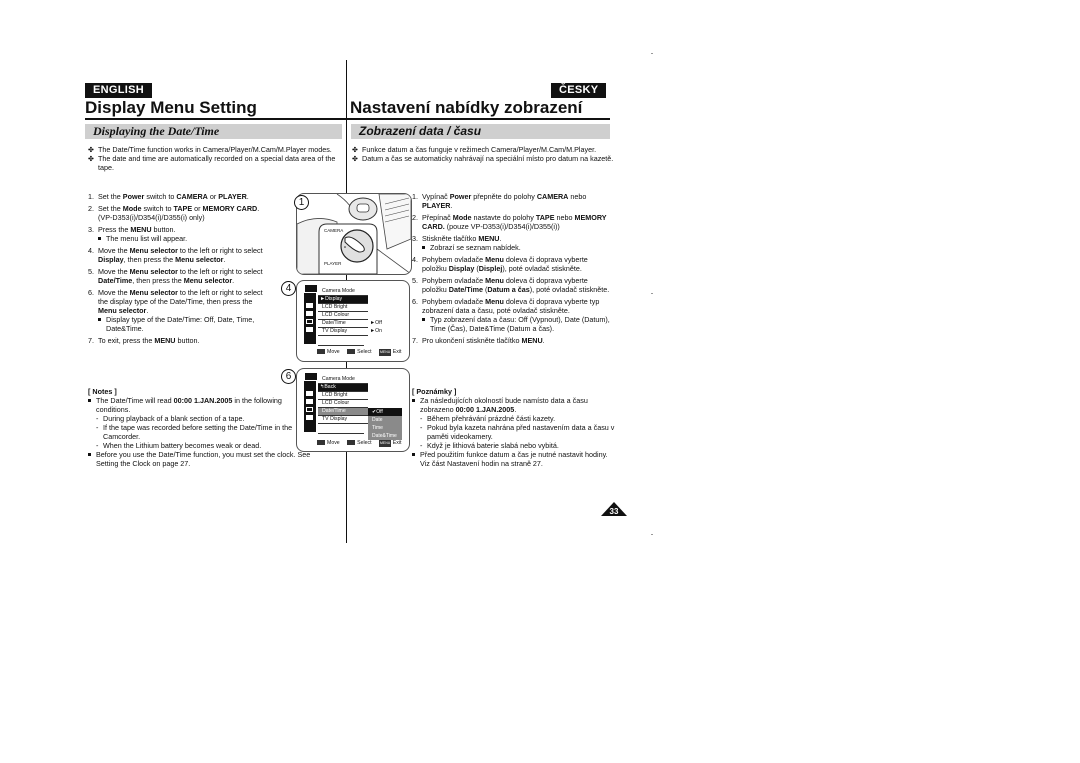 The height and width of the screenshot is (763, 1080). Describe the element at coordinates (462, 238) in the screenshot. I see `step-text: Stiskněte tlačítko MENU.` at that location.